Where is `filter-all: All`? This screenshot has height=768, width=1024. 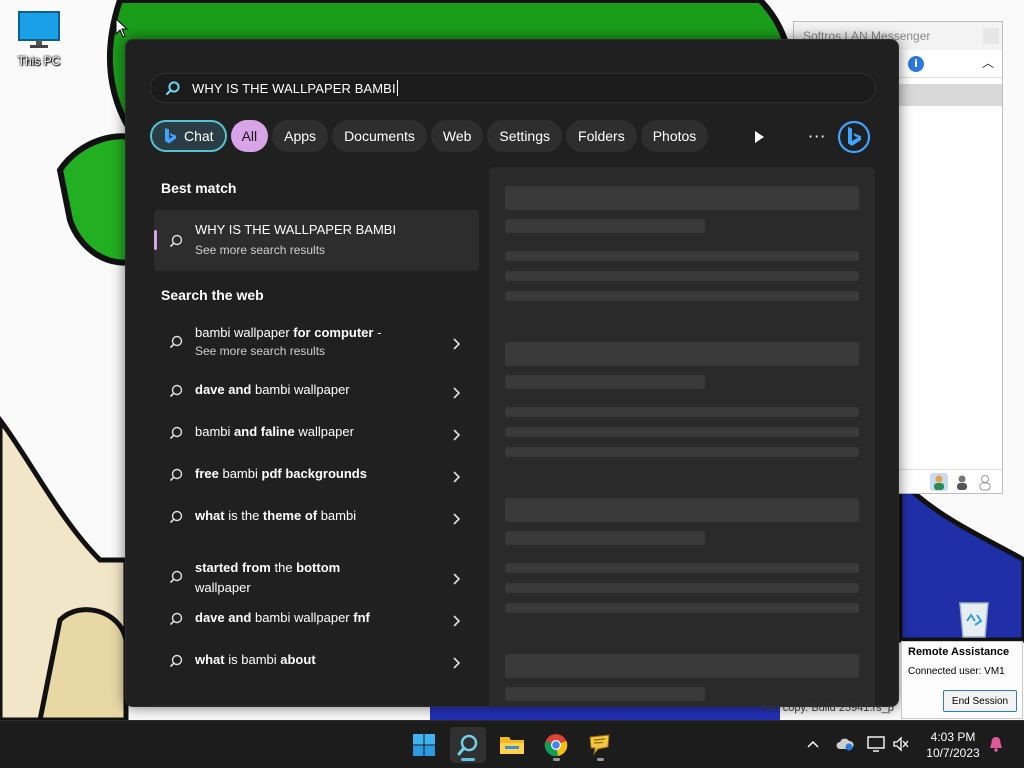 filter-all: All is located at coordinates (249, 136).